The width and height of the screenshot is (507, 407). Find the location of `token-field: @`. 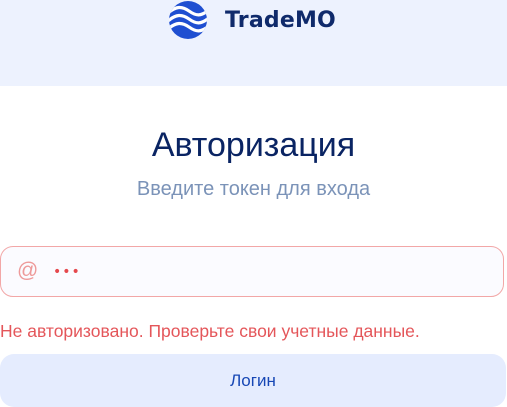

token-field: @ is located at coordinates (252, 271).